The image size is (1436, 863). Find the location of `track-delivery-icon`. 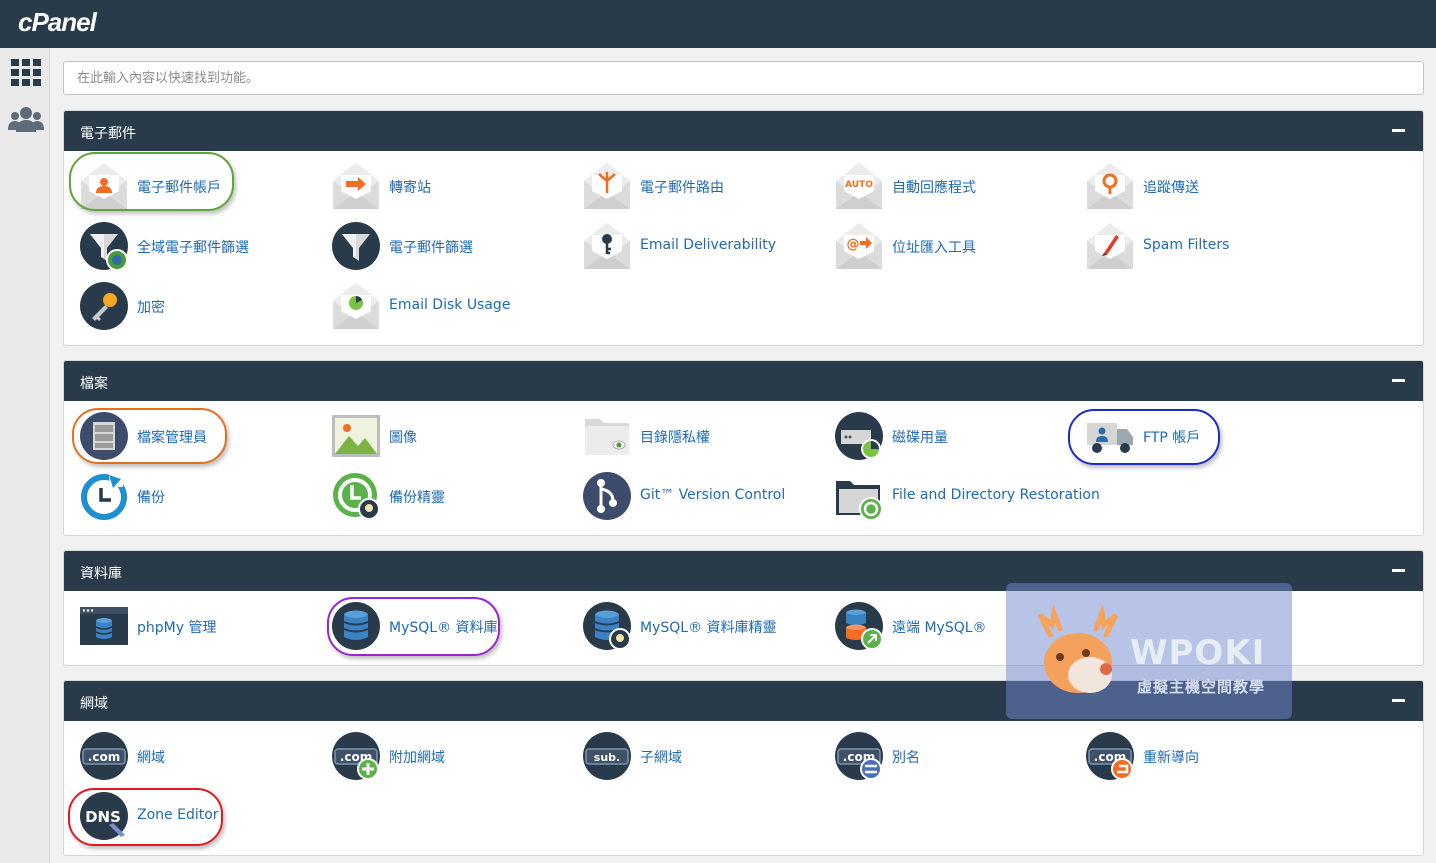

track-delivery-icon is located at coordinates (1110, 186).